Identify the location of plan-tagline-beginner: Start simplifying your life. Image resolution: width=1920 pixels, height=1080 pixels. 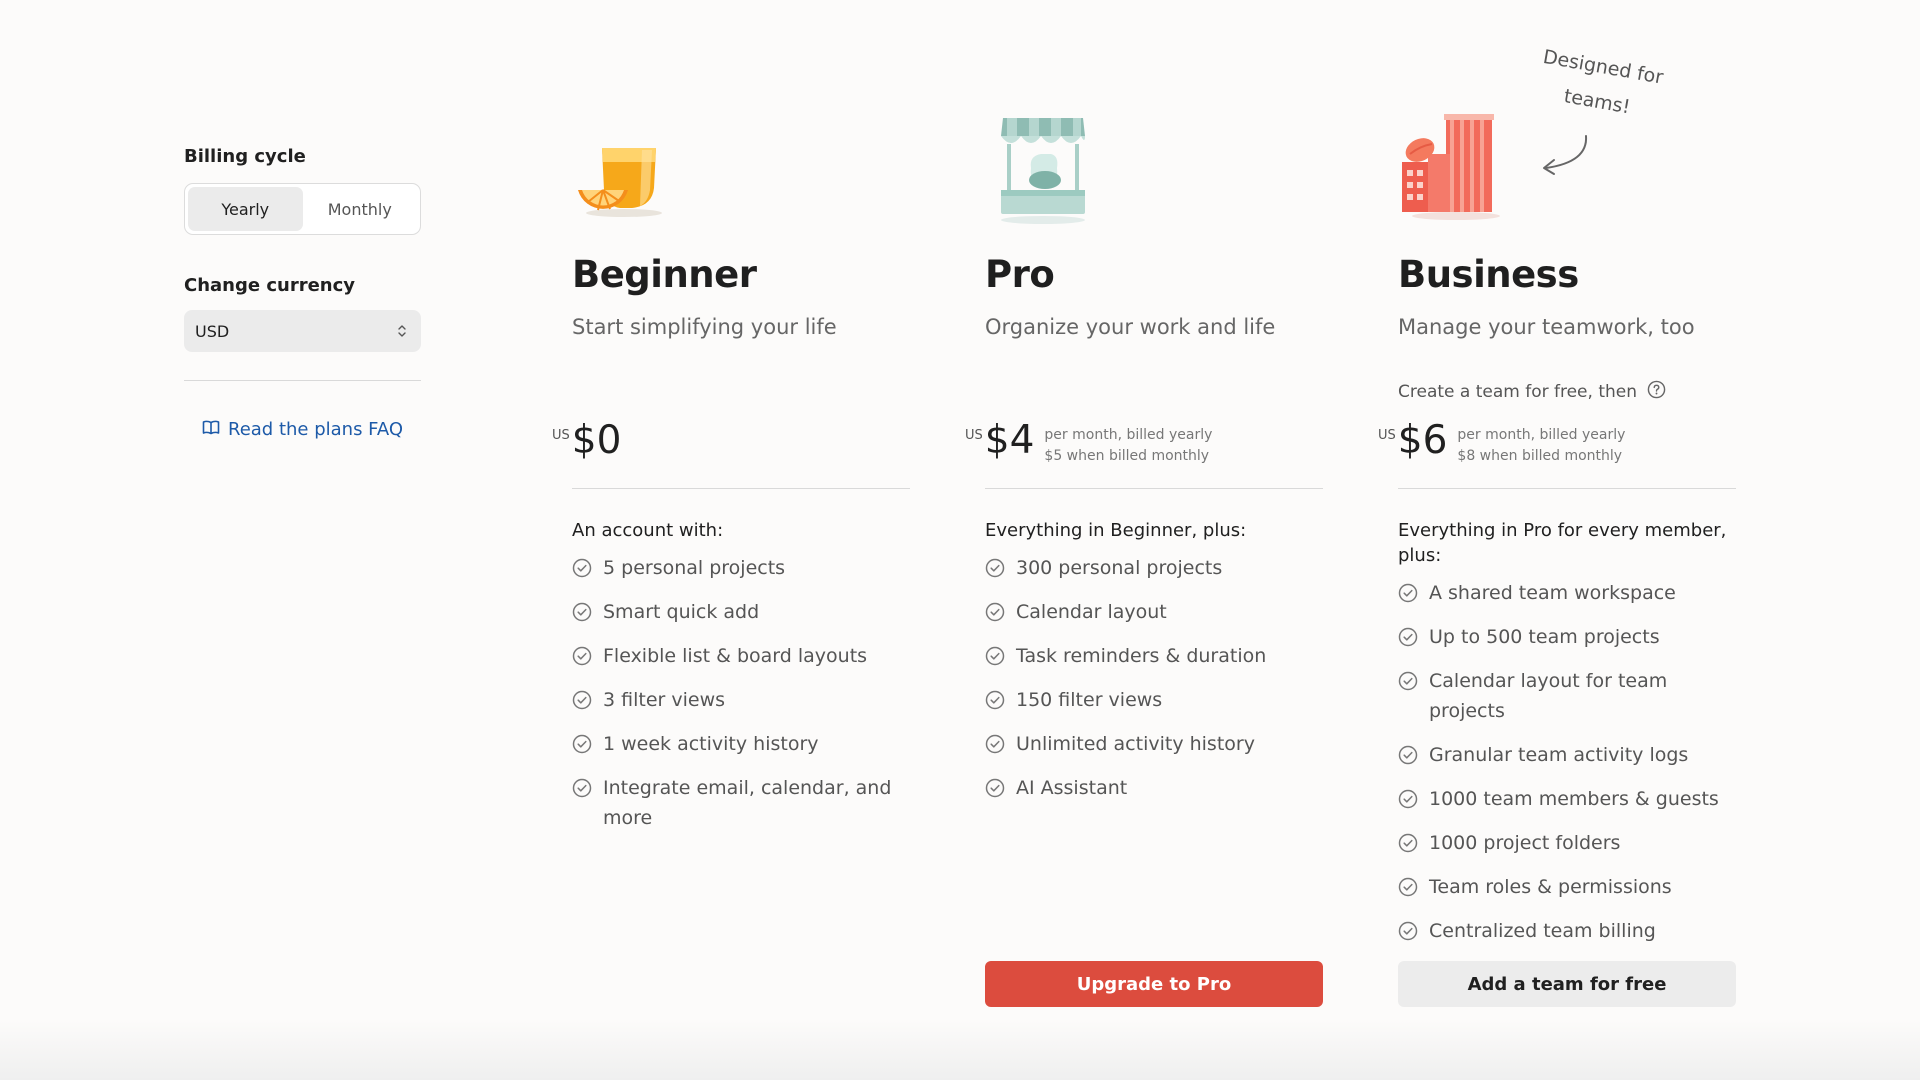
(704, 327).